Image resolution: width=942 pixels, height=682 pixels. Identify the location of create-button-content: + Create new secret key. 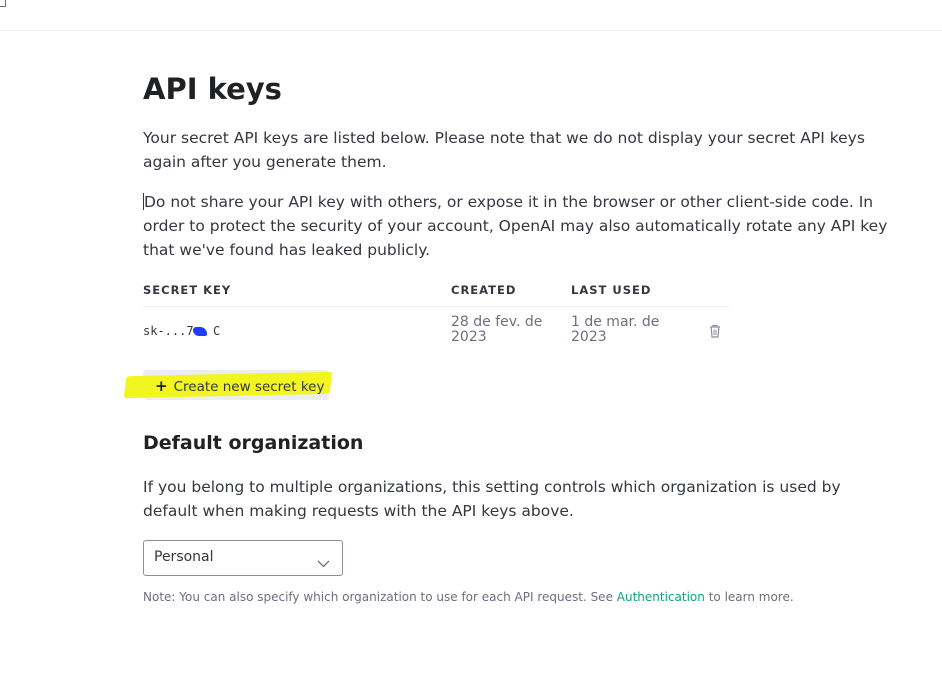
(239, 386).